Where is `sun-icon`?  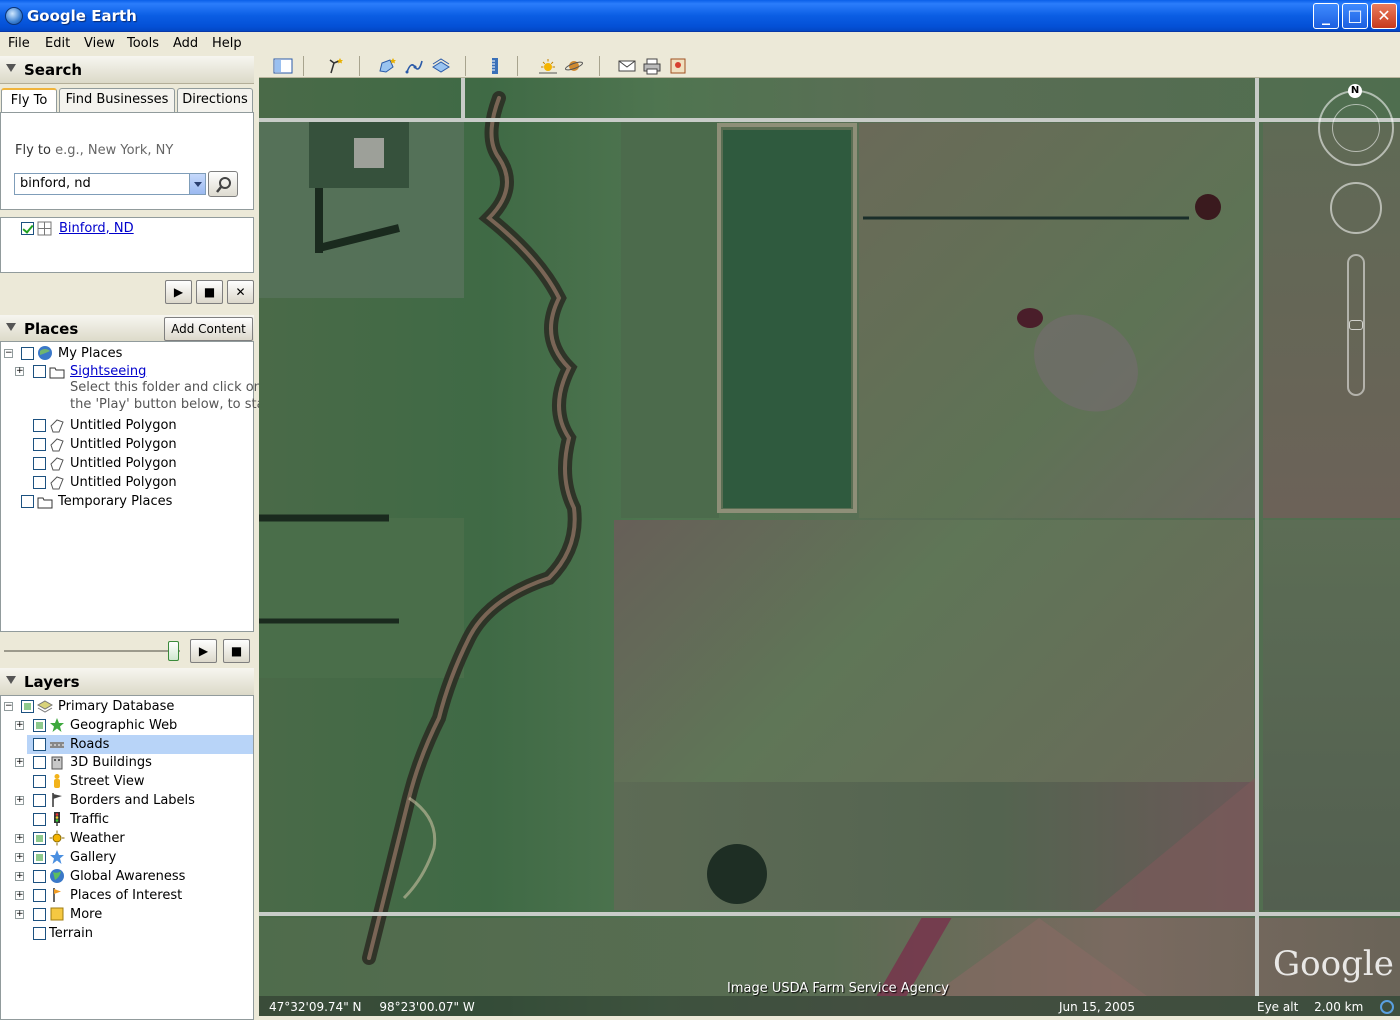 sun-icon is located at coordinates (548, 66).